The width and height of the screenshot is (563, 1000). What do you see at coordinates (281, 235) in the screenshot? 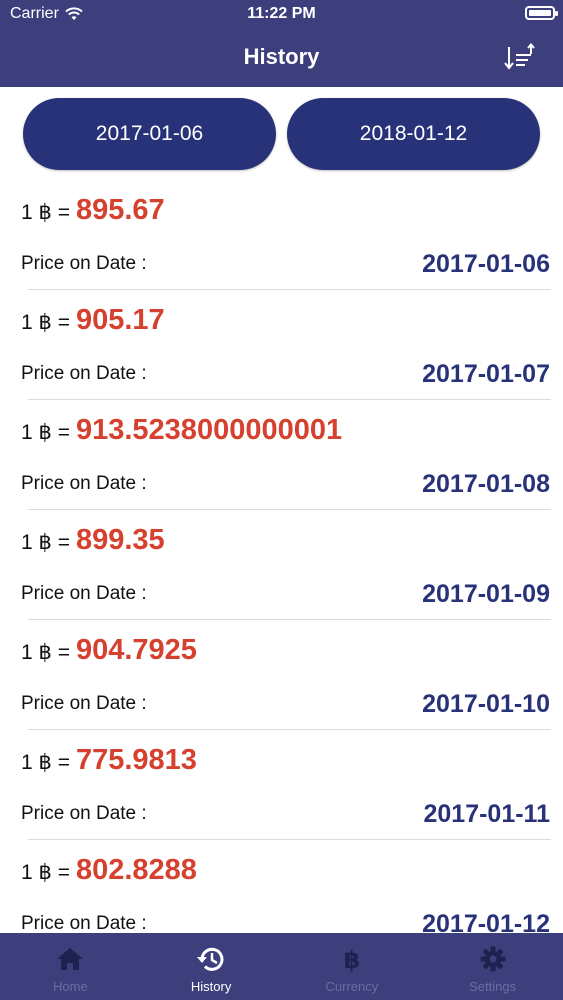
I see `history-row: 1 ฿ = 895.67 Price on Date : 2017-01-06` at bounding box center [281, 235].